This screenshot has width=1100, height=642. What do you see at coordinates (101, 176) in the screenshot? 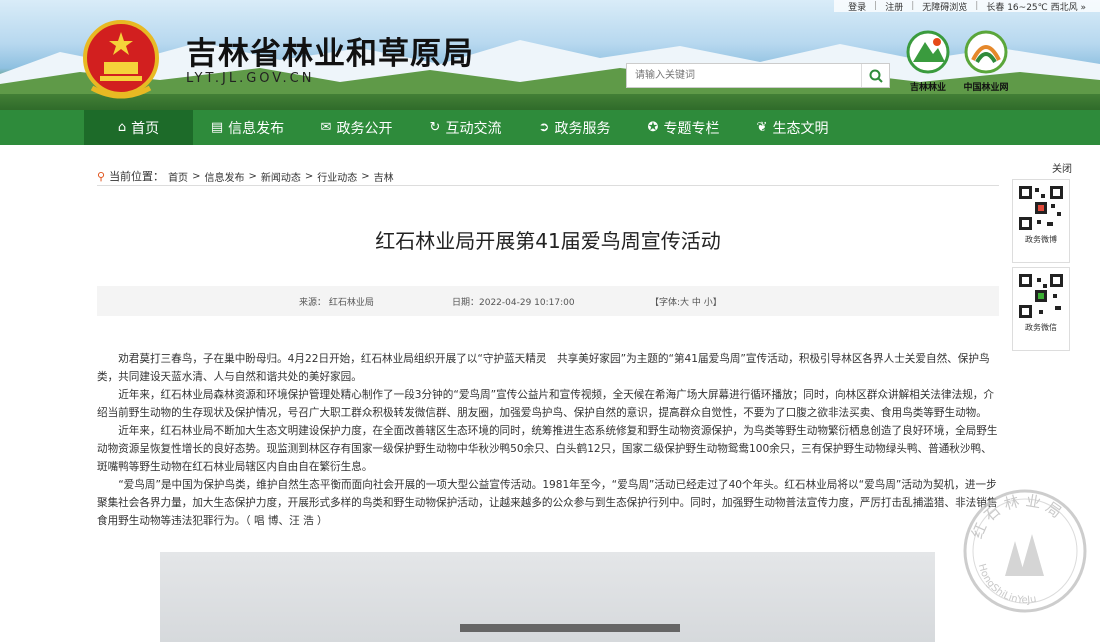
I see `location-pin-icon: ⚲` at bounding box center [101, 176].